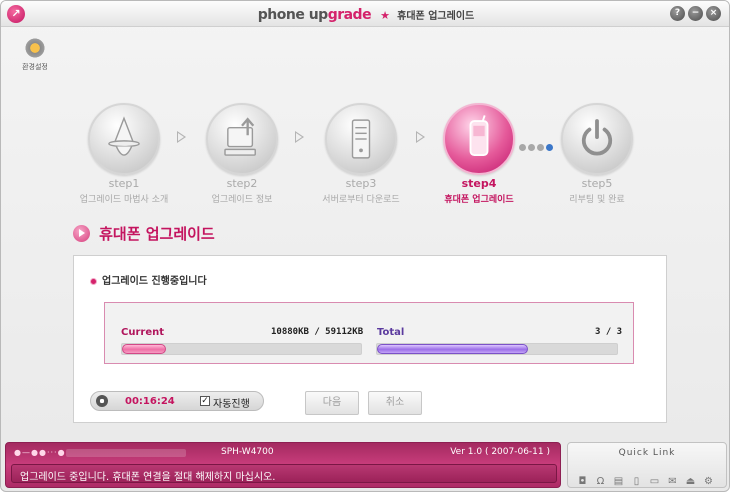 Image resolution: width=730 pixels, height=492 pixels. I want to click on step1-circle, so click(124, 139).